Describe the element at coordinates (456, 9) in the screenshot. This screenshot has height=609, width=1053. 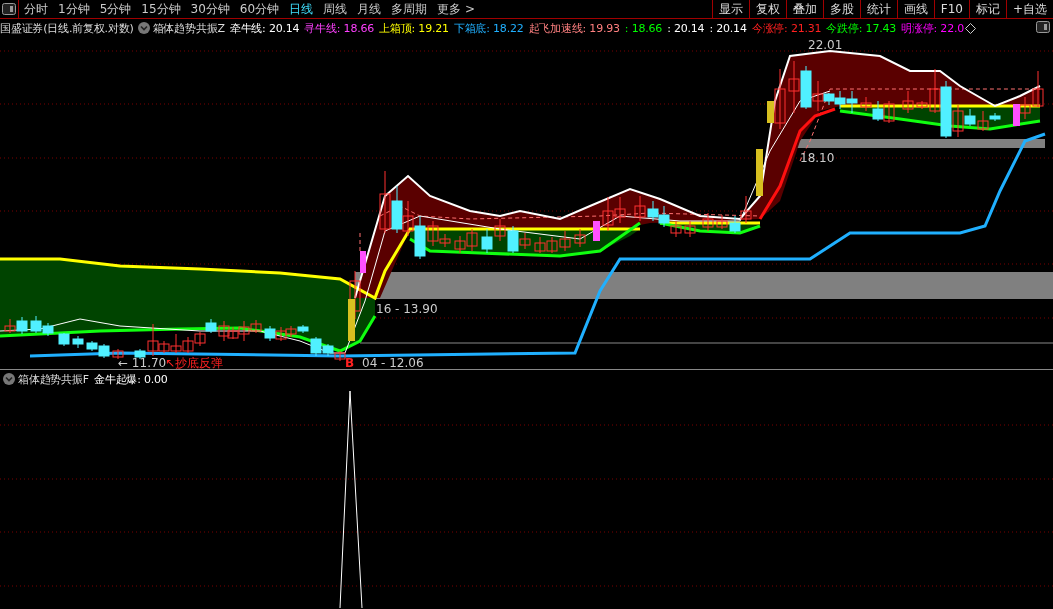
I see `period-tab: 更多 >` at that location.